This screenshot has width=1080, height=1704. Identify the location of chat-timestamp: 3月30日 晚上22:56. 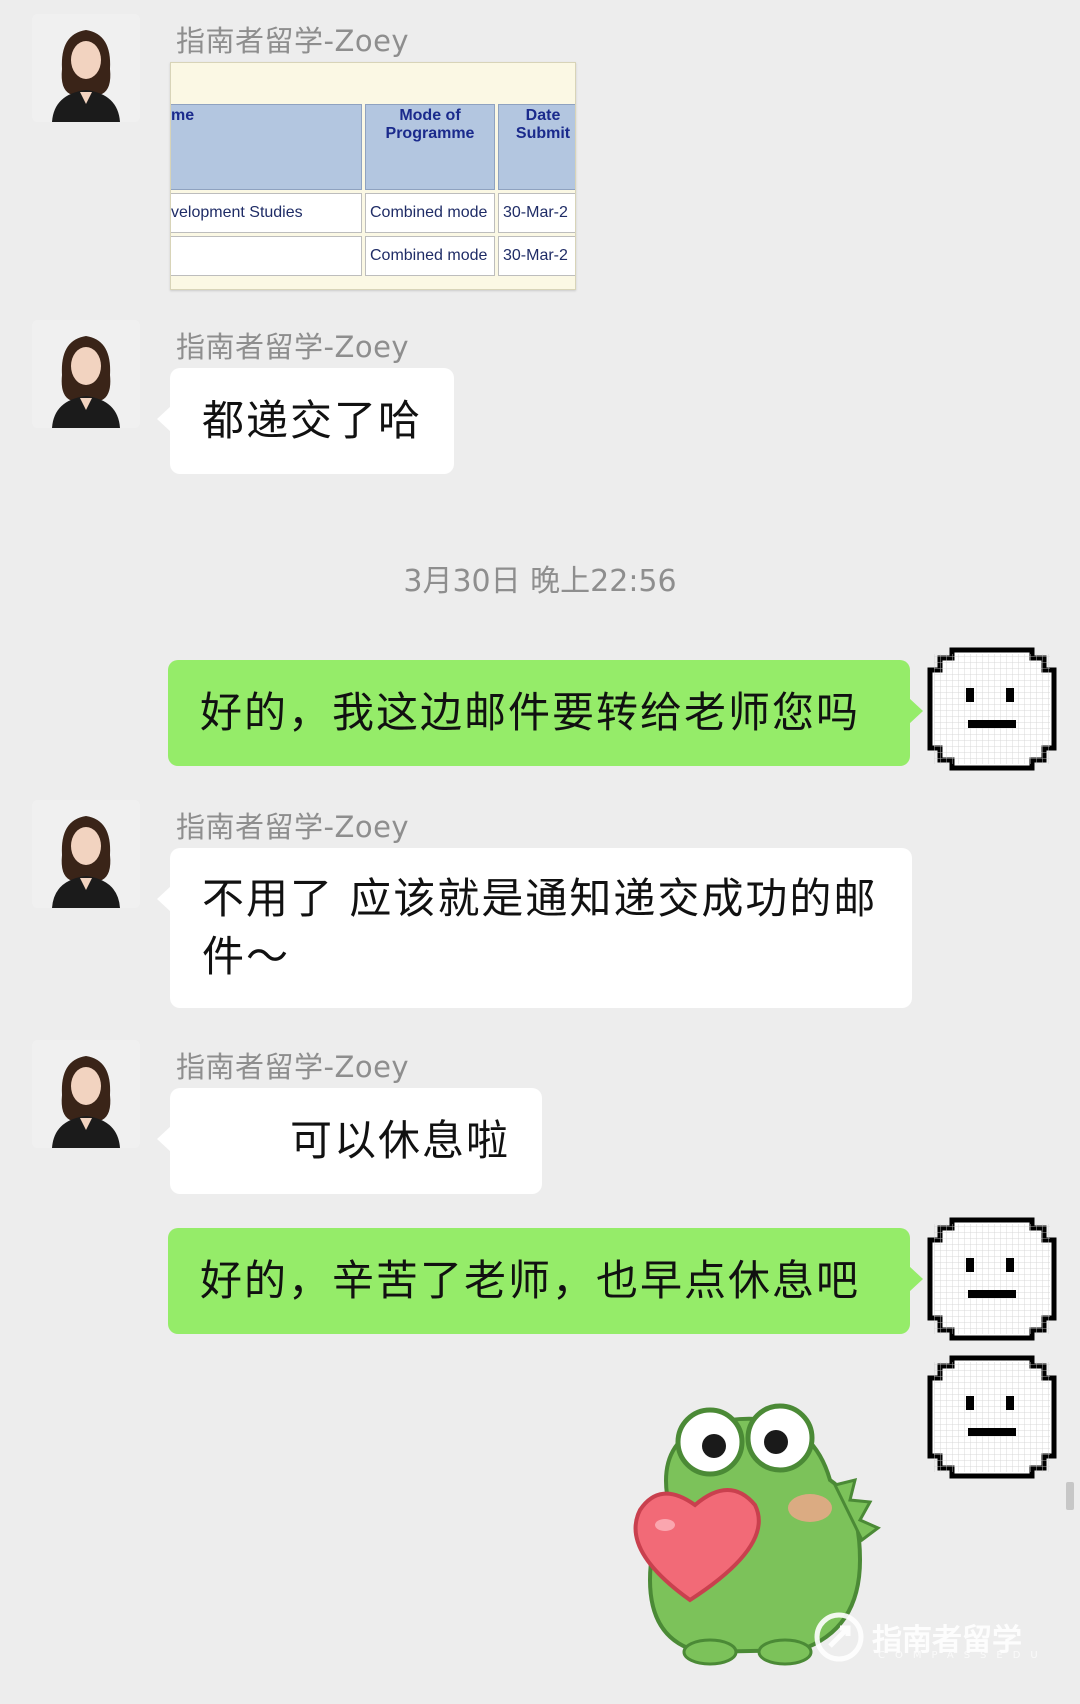
(540, 581).